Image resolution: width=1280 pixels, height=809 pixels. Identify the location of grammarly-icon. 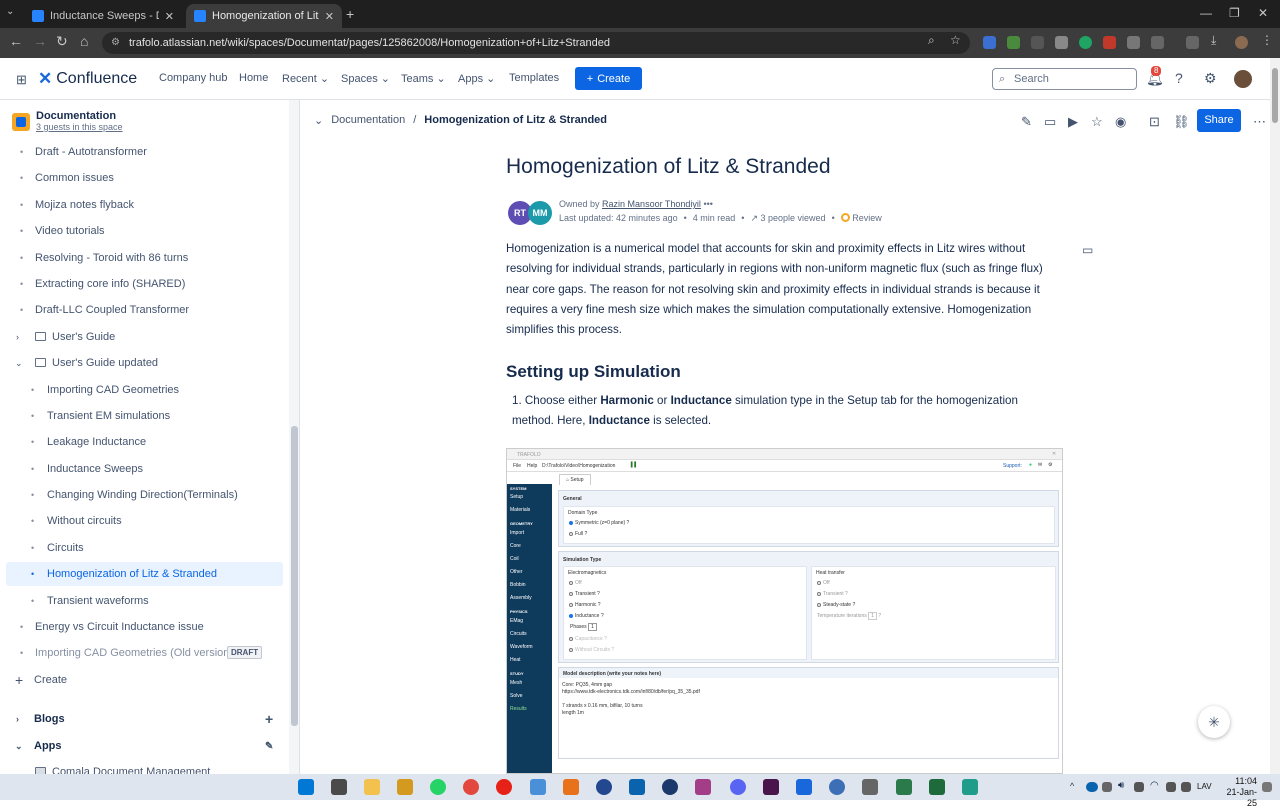
(1085, 42).